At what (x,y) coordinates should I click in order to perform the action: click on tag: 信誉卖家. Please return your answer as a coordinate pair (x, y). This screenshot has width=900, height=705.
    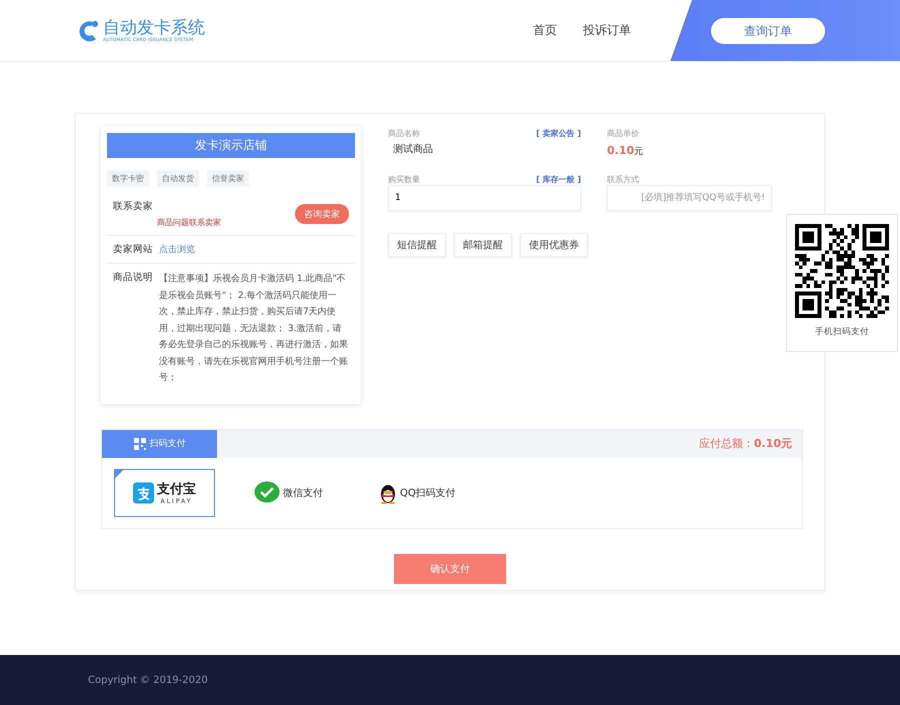
    Looking at the image, I should click on (228, 178).